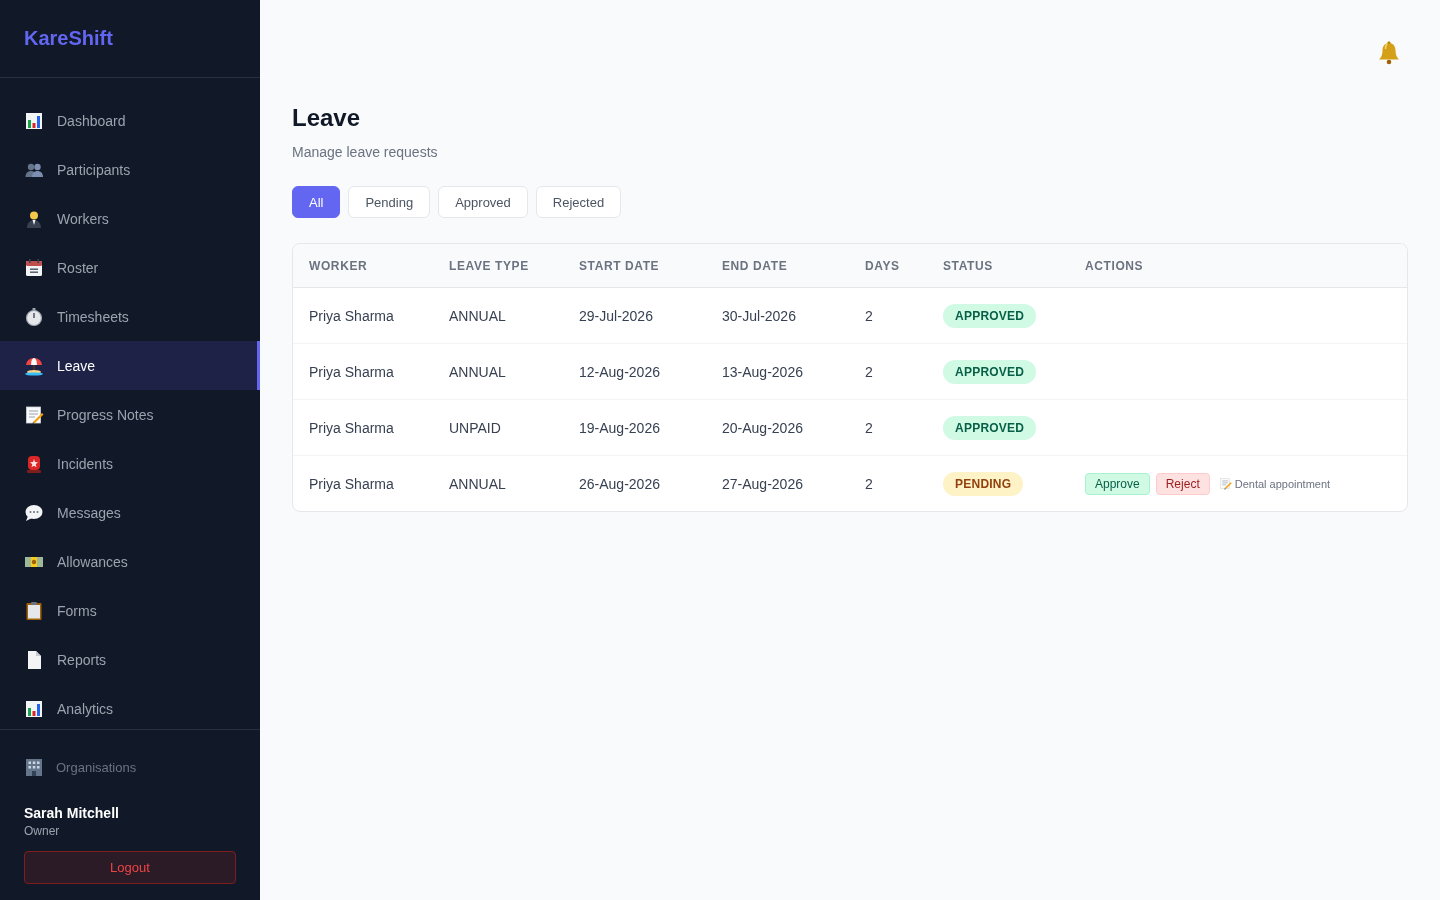 The height and width of the screenshot is (900, 1440). Describe the element at coordinates (475, 427) in the screenshot. I see `table-cell: UNPAID` at that location.